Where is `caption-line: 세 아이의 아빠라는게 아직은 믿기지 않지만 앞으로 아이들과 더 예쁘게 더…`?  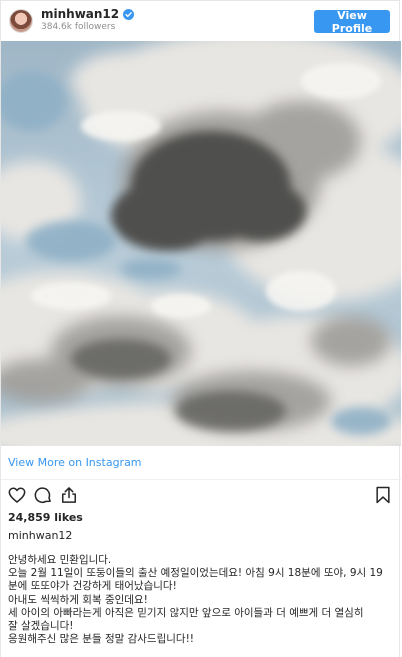 caption-line: 세 아이의 아빠라는게 아직은 믿기지 않지만 앞으로 아이들과 더 예쁘게 더… is located at coordinates (186, 612).